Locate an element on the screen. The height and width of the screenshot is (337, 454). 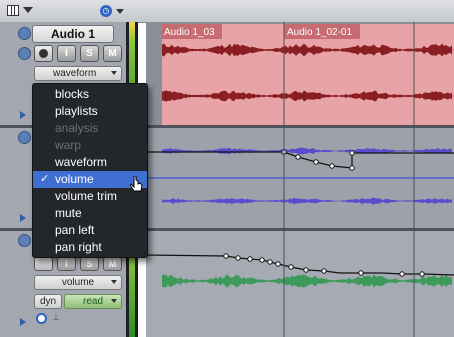
track-list-icon is located at coordinates (13, 10).